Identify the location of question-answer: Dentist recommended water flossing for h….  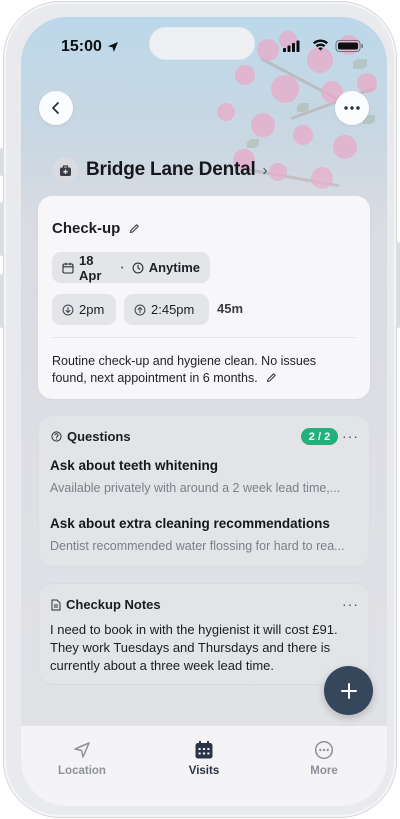
(197, 546).